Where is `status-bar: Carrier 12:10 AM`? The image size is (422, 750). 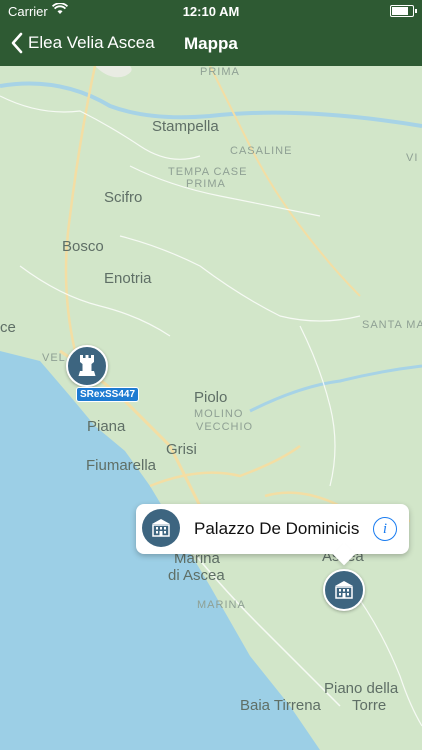 status-bar: Carrier 12:10 AM is located at coordinates (211, 11).